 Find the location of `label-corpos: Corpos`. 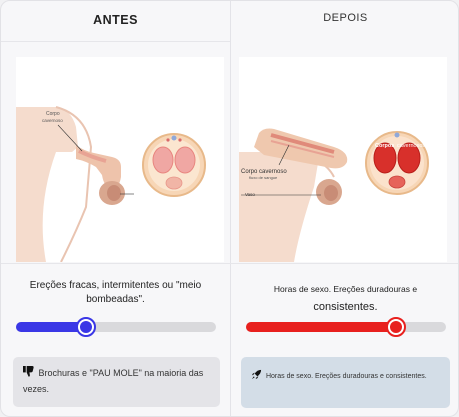

label-corpos: Corpos is located at coordinates (384, 146).